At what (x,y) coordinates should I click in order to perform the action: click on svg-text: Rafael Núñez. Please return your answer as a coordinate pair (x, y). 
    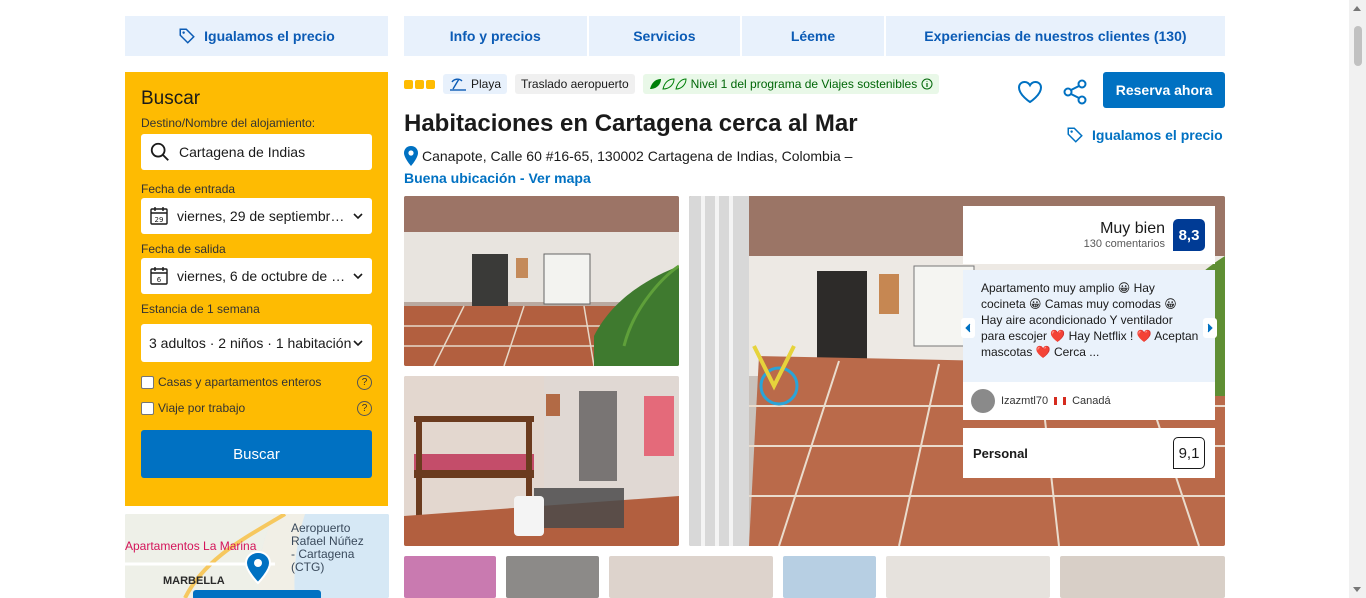
    Looking at the image, I should click on (327, 541).